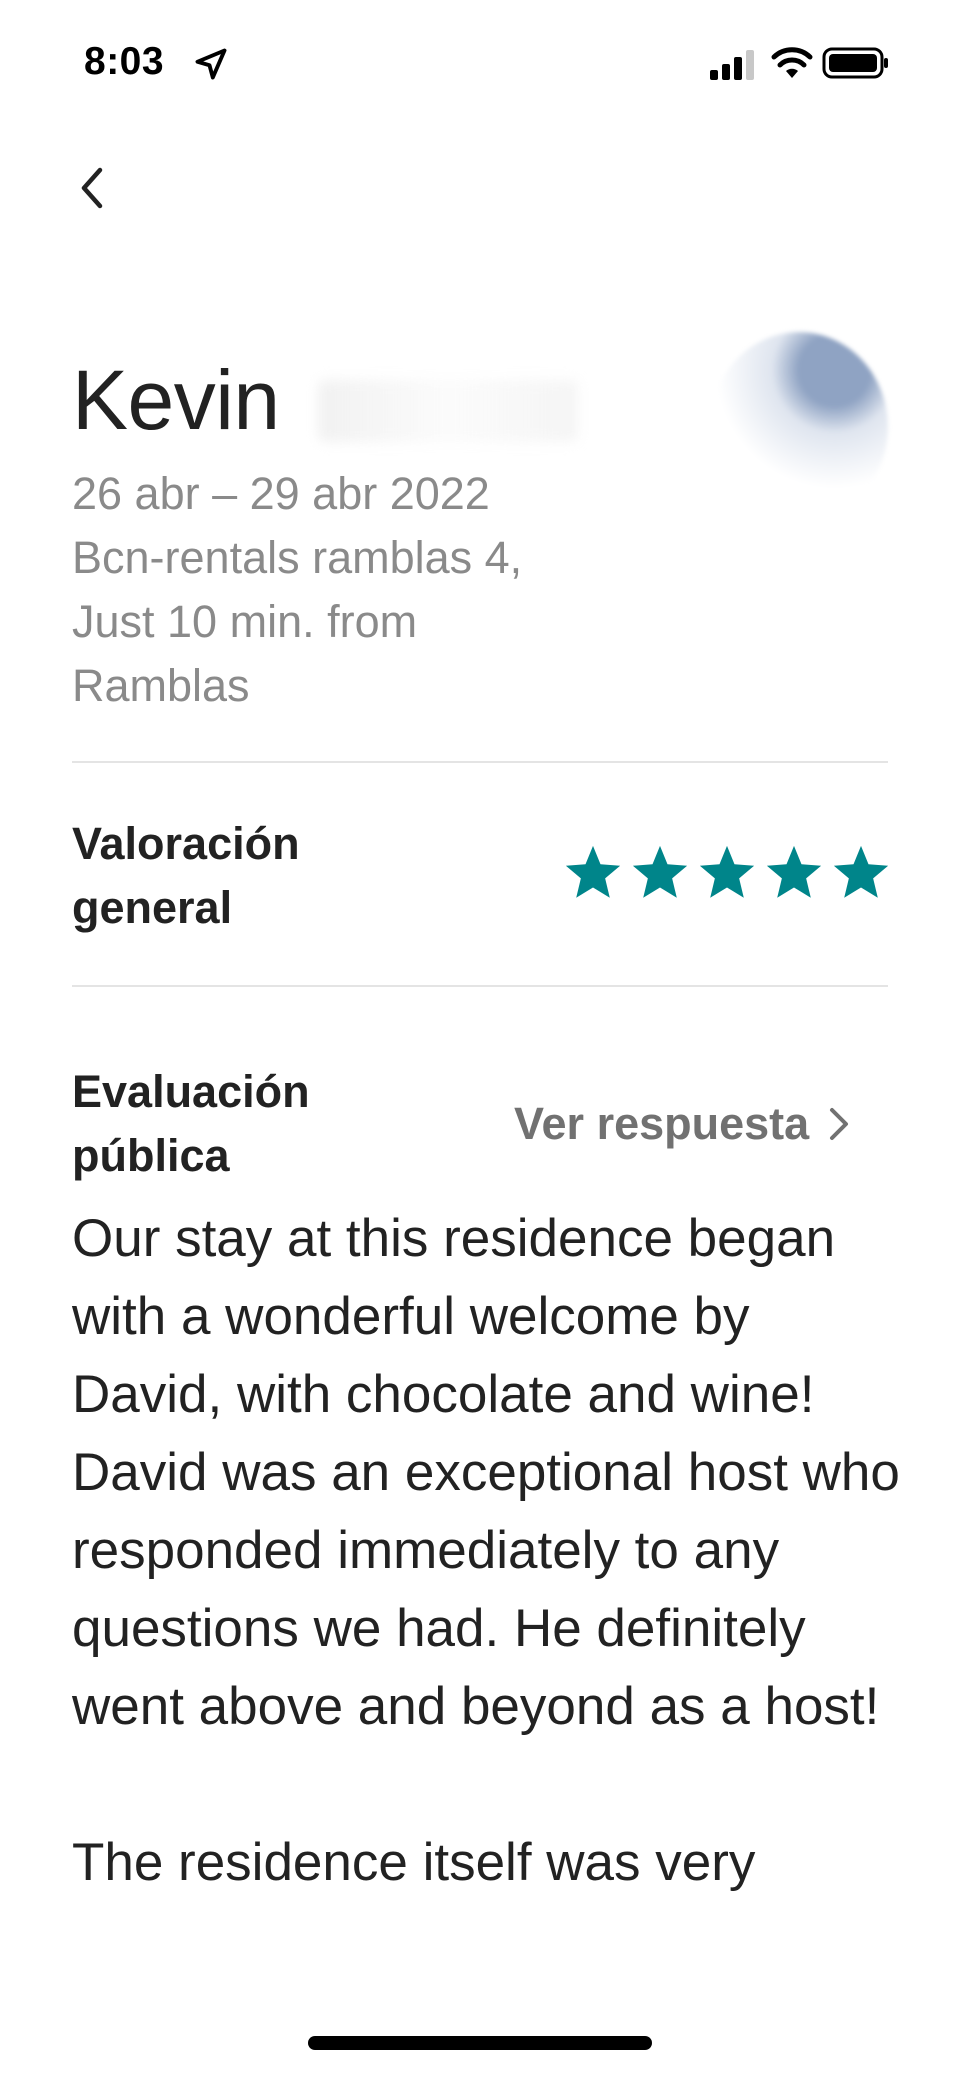 Image resolution: width=960 pixels, height=2078 pixels. What do you see at coordinates (186, 843) in the screenshot?
I see `overall-rating-label-line-1: Valoración` at bounding box center [186, 843].